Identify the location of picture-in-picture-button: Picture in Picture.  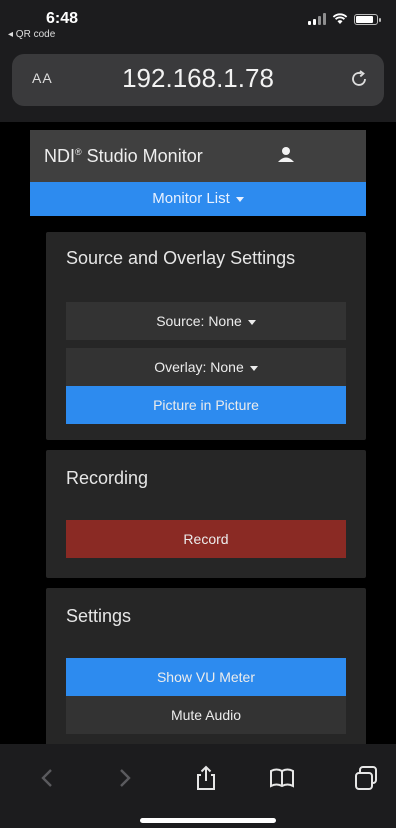
(206, 405).